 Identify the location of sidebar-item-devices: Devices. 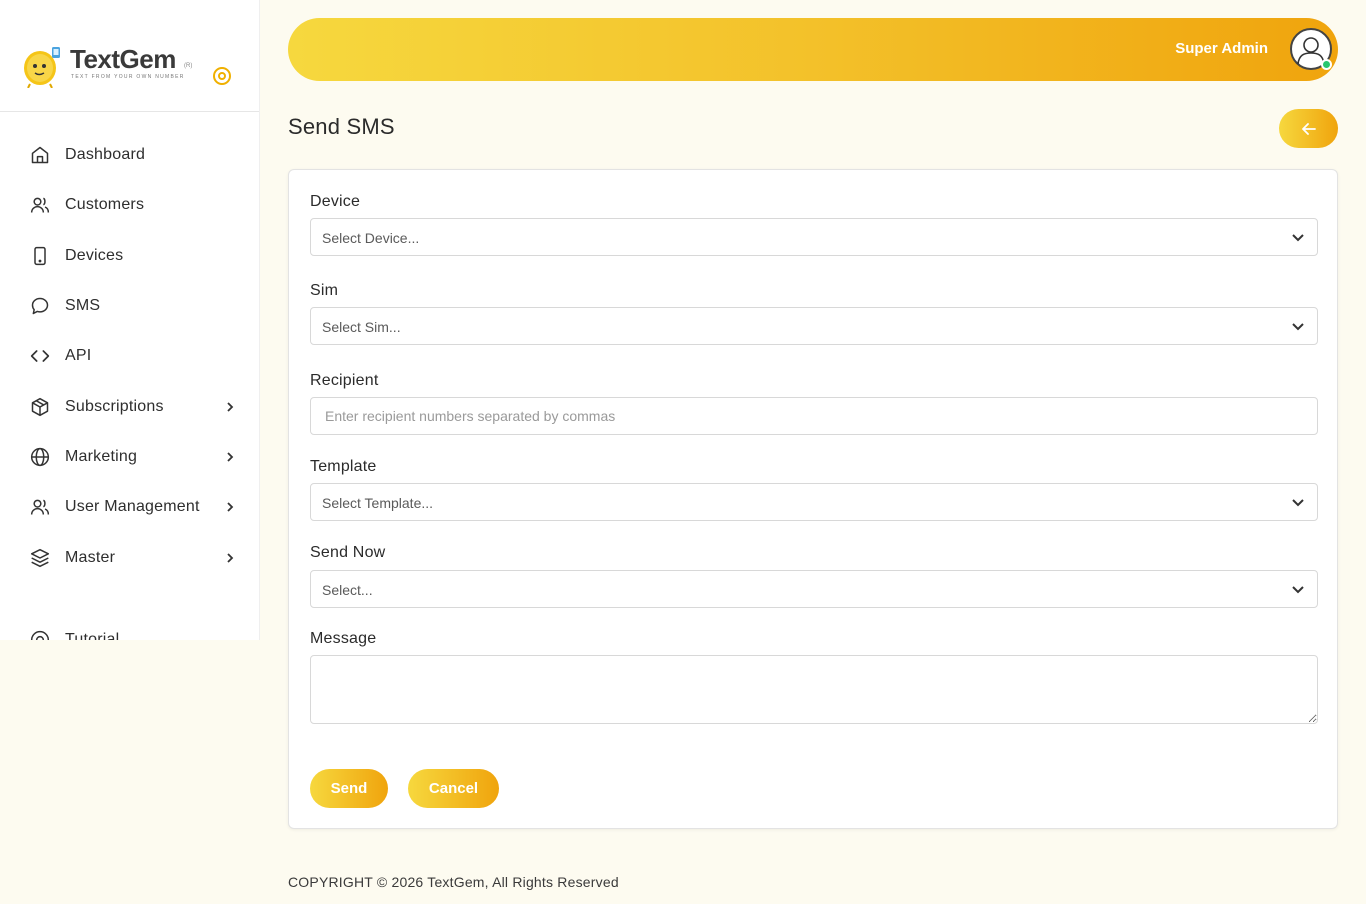
(129, 256).